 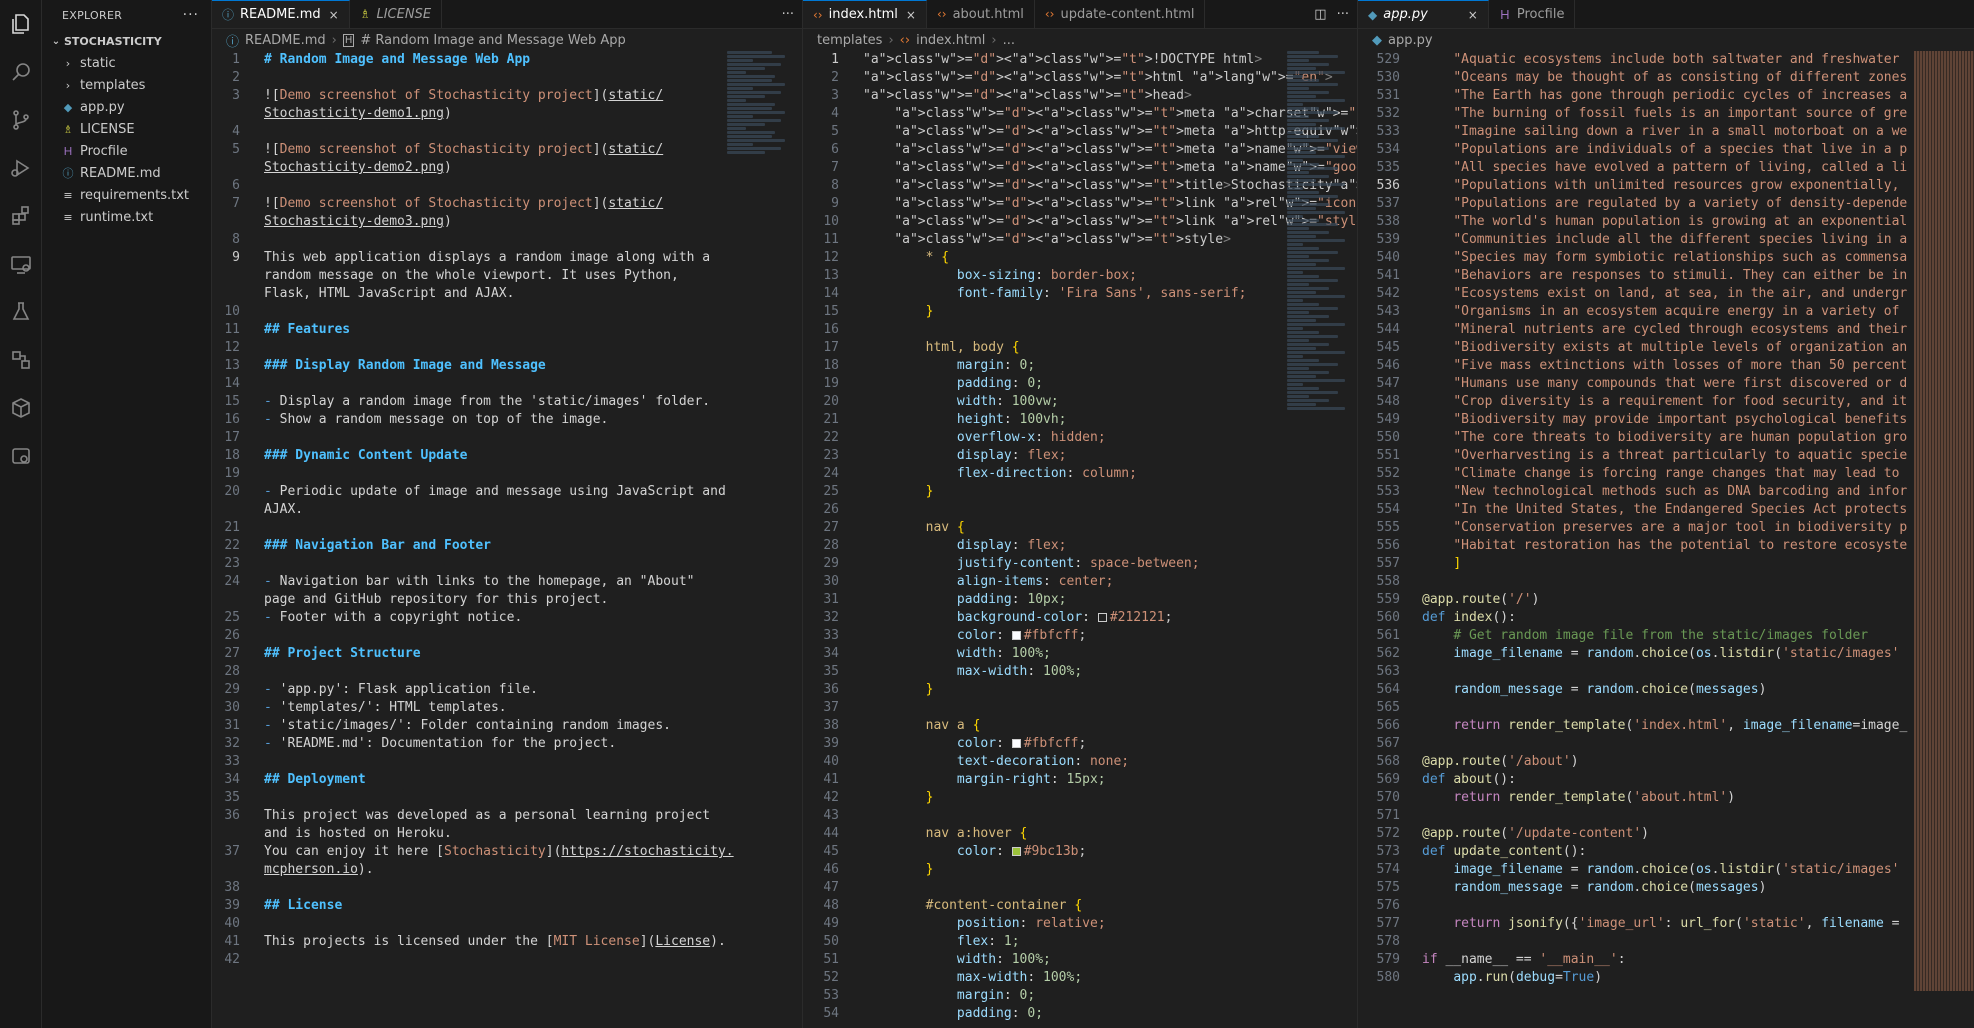 What do you see at coordinates (126, 63) in the screenshot?
I see `explorer-item: › static` at bounding box center [126, 63].